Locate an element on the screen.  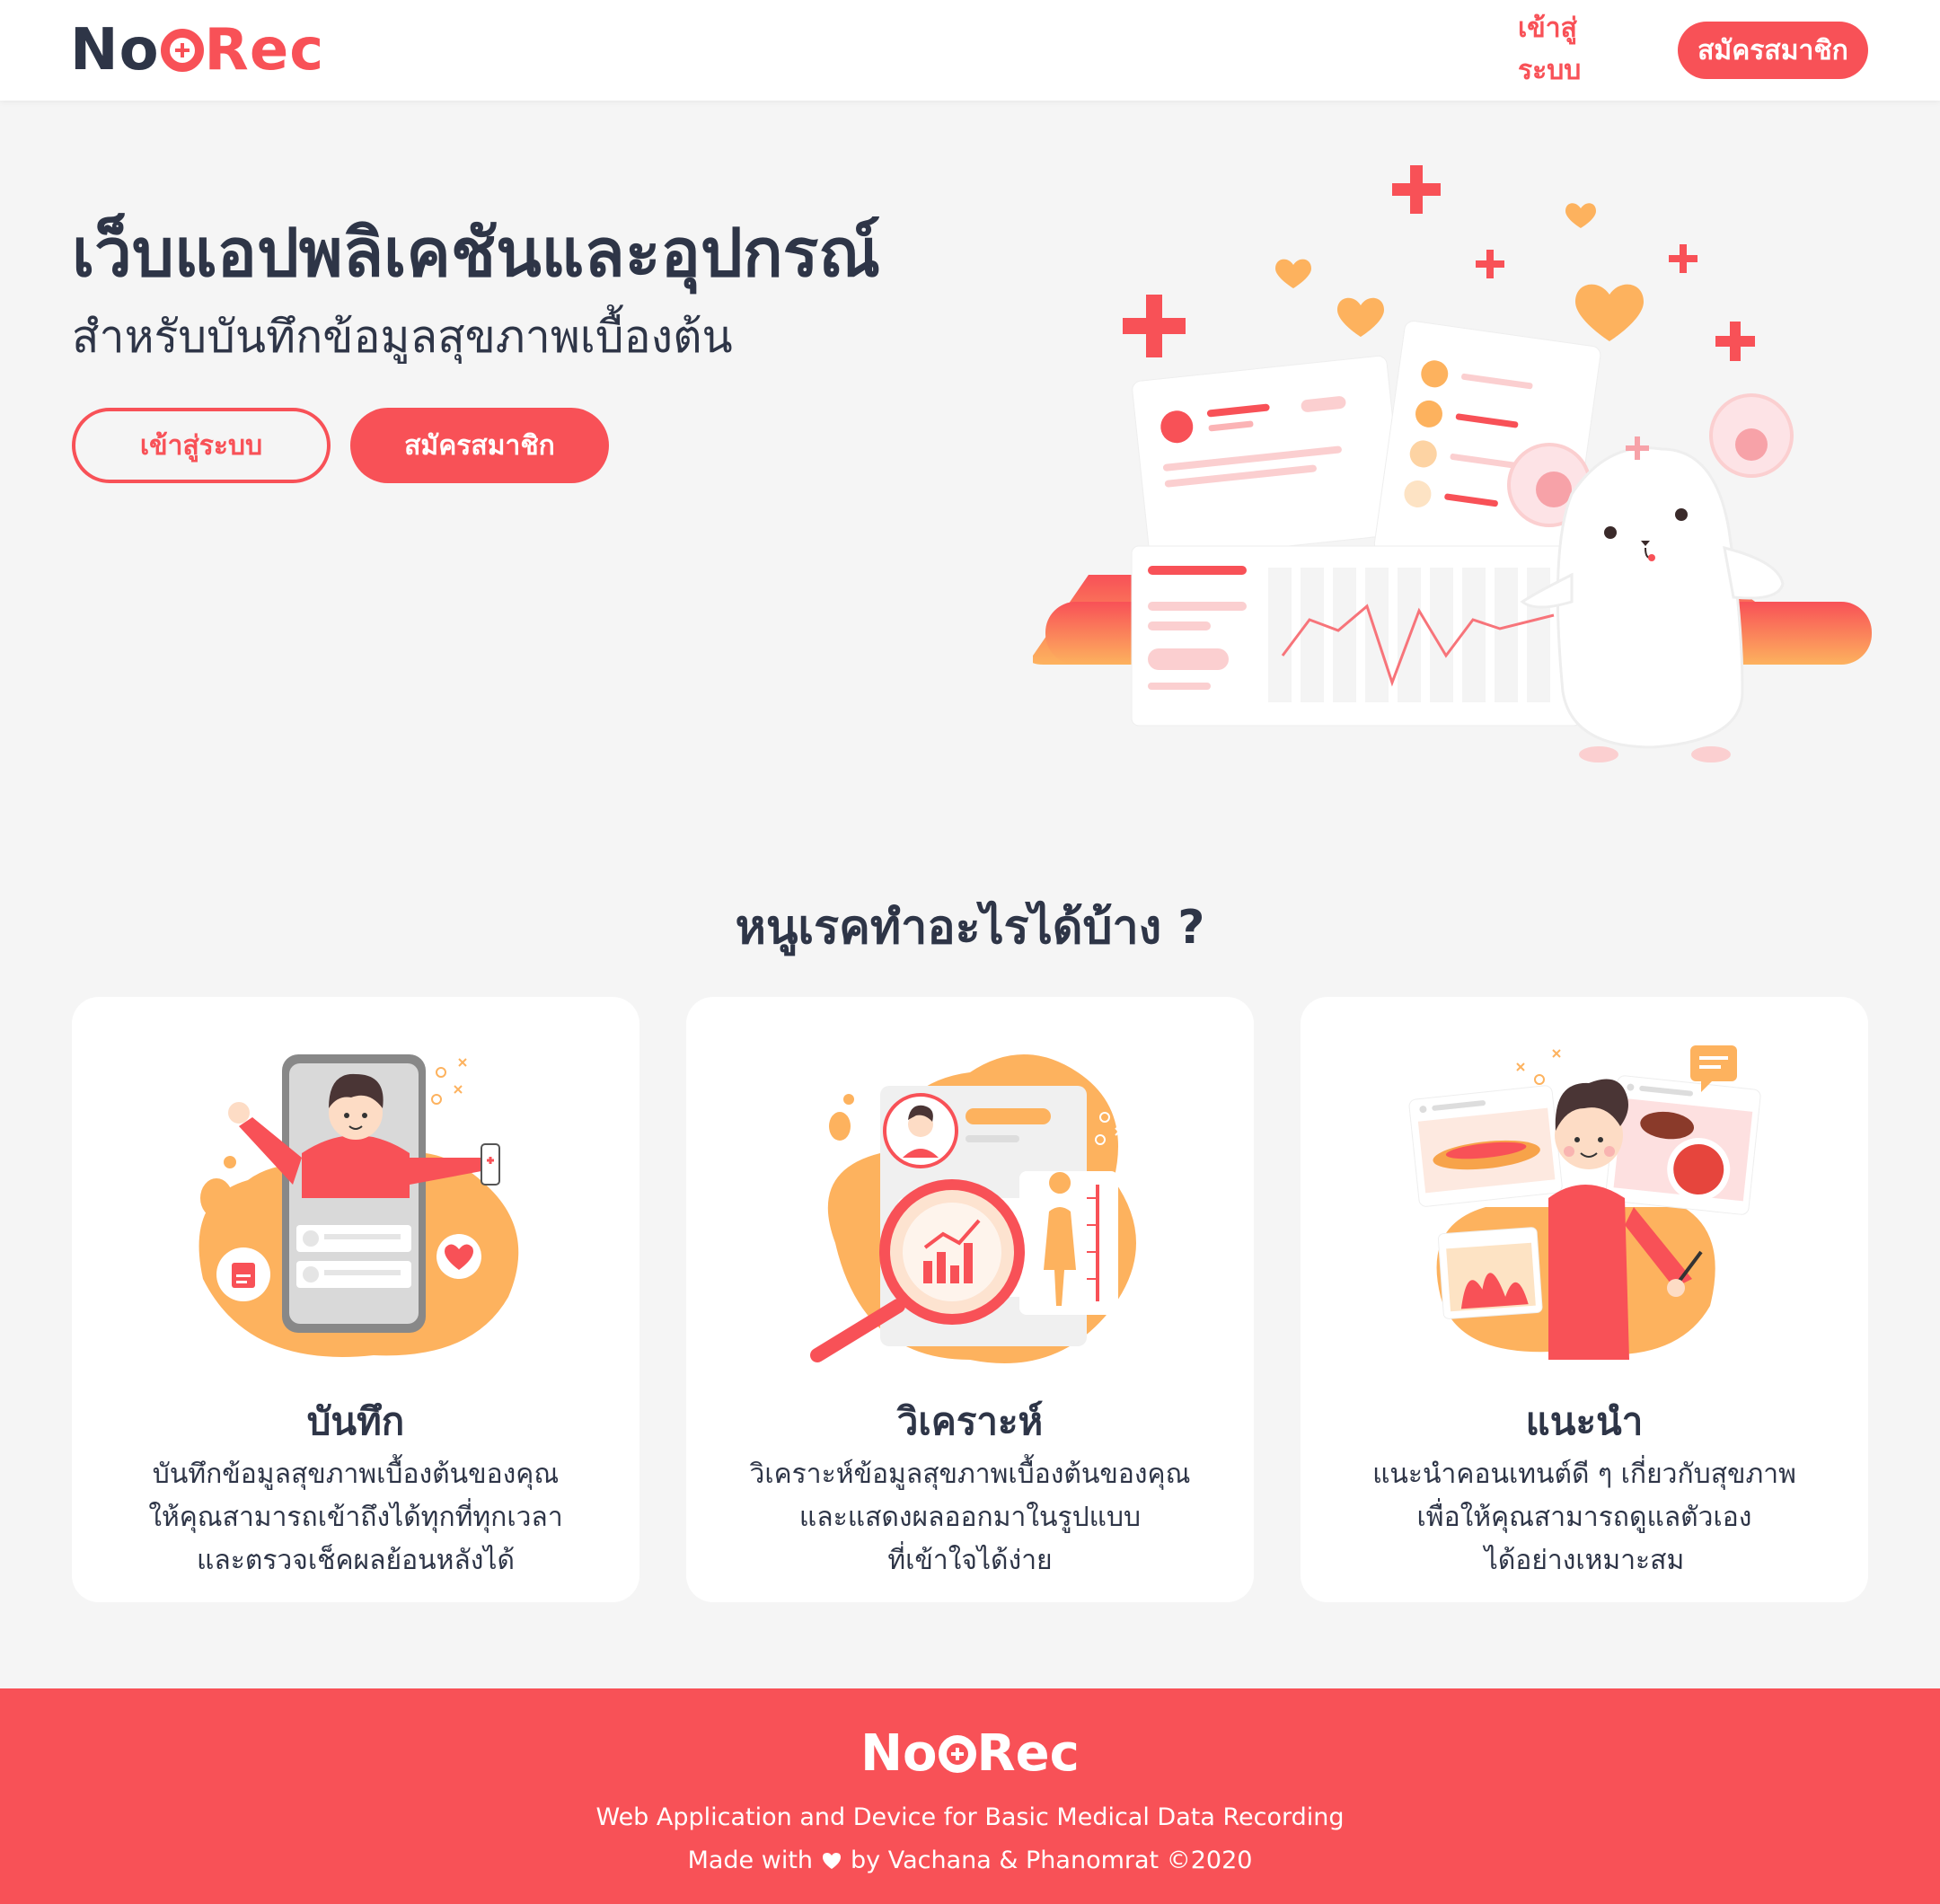
brand-logo: No Rec is located at coordinates (197, 50).